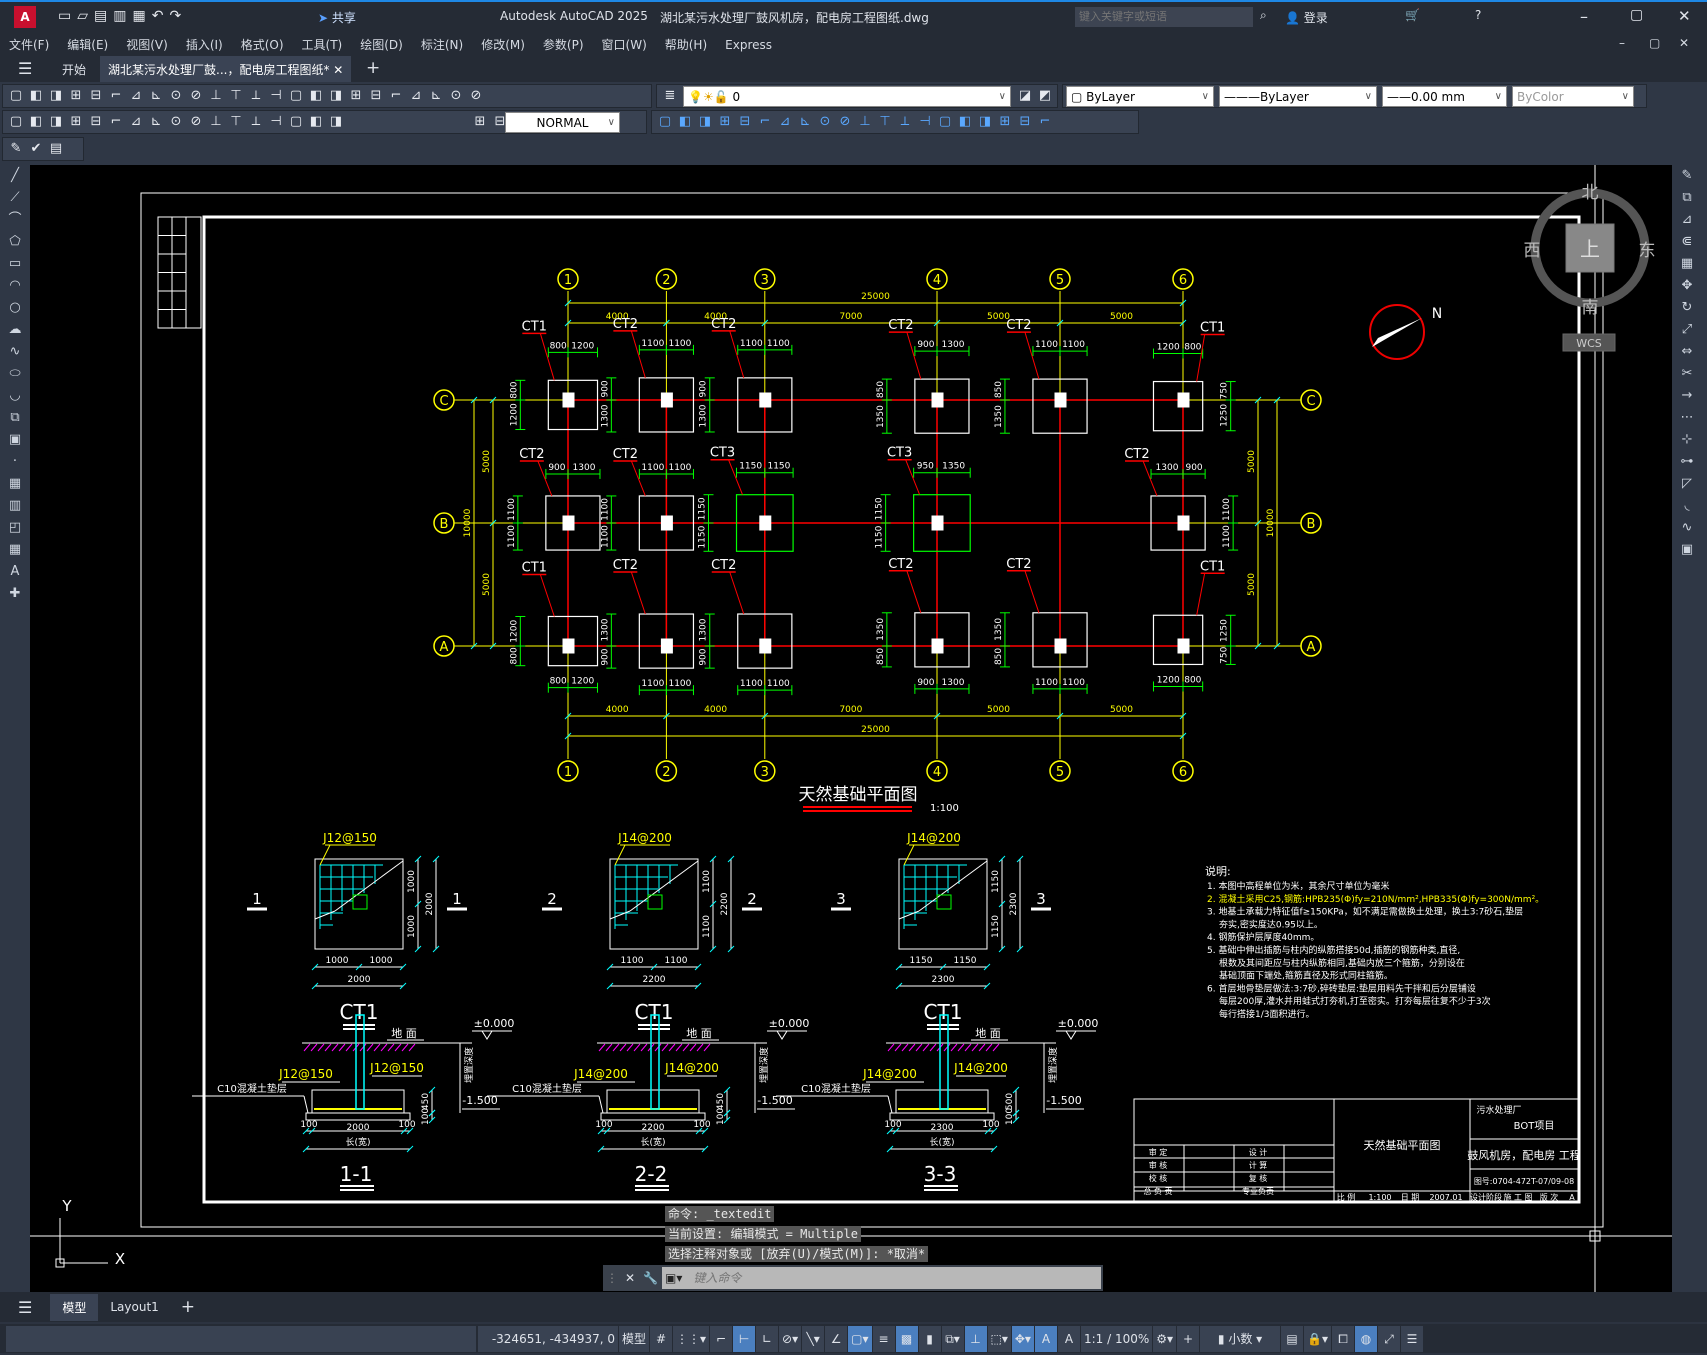 This screenshot has width=1707, height=1355. Describe the element at coordinates (1343, 1338) in the screenshot. I see `isolate-objects-icon: ⧠` at that location.